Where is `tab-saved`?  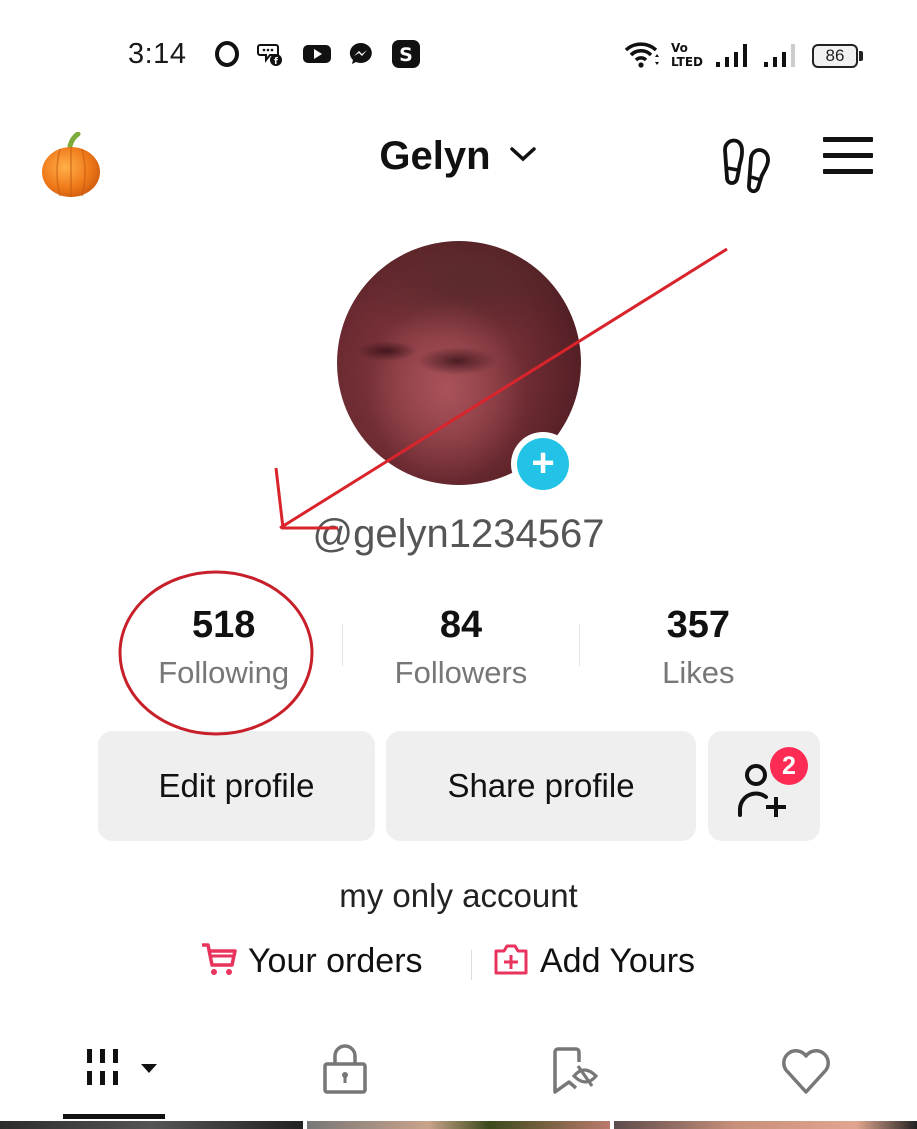
tab-saved is located at coordinates (576, 1070).